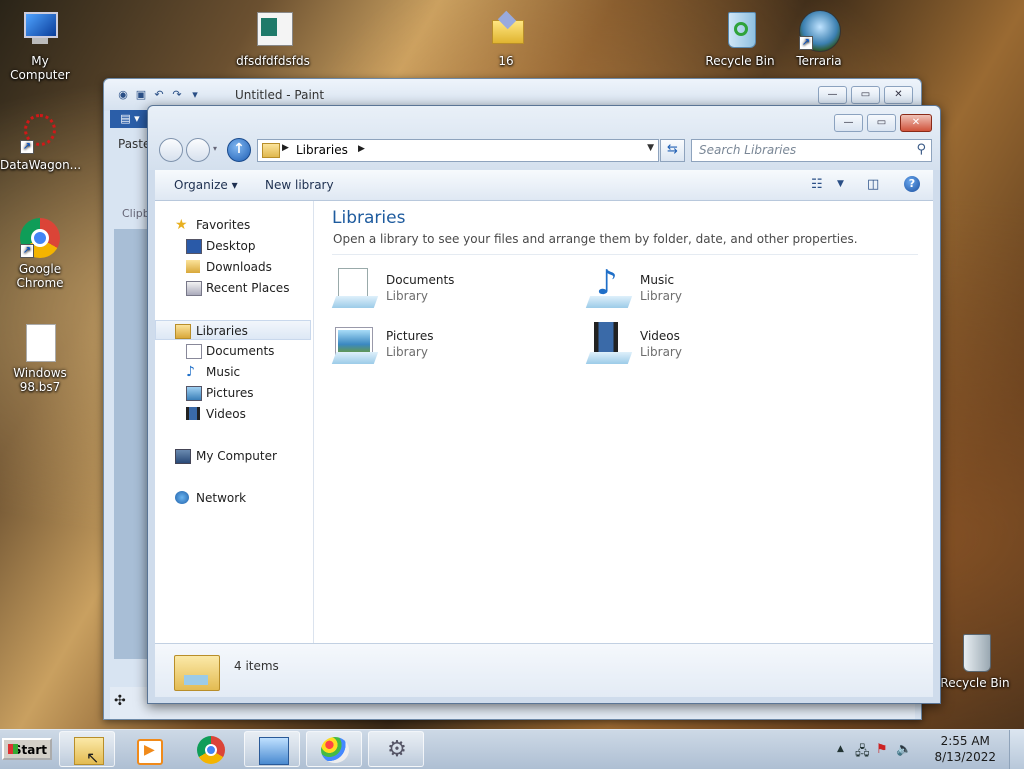 This screenshot has width=1024, height=769. I want to click on nav-downloads: Downloads, so click(233, 267).